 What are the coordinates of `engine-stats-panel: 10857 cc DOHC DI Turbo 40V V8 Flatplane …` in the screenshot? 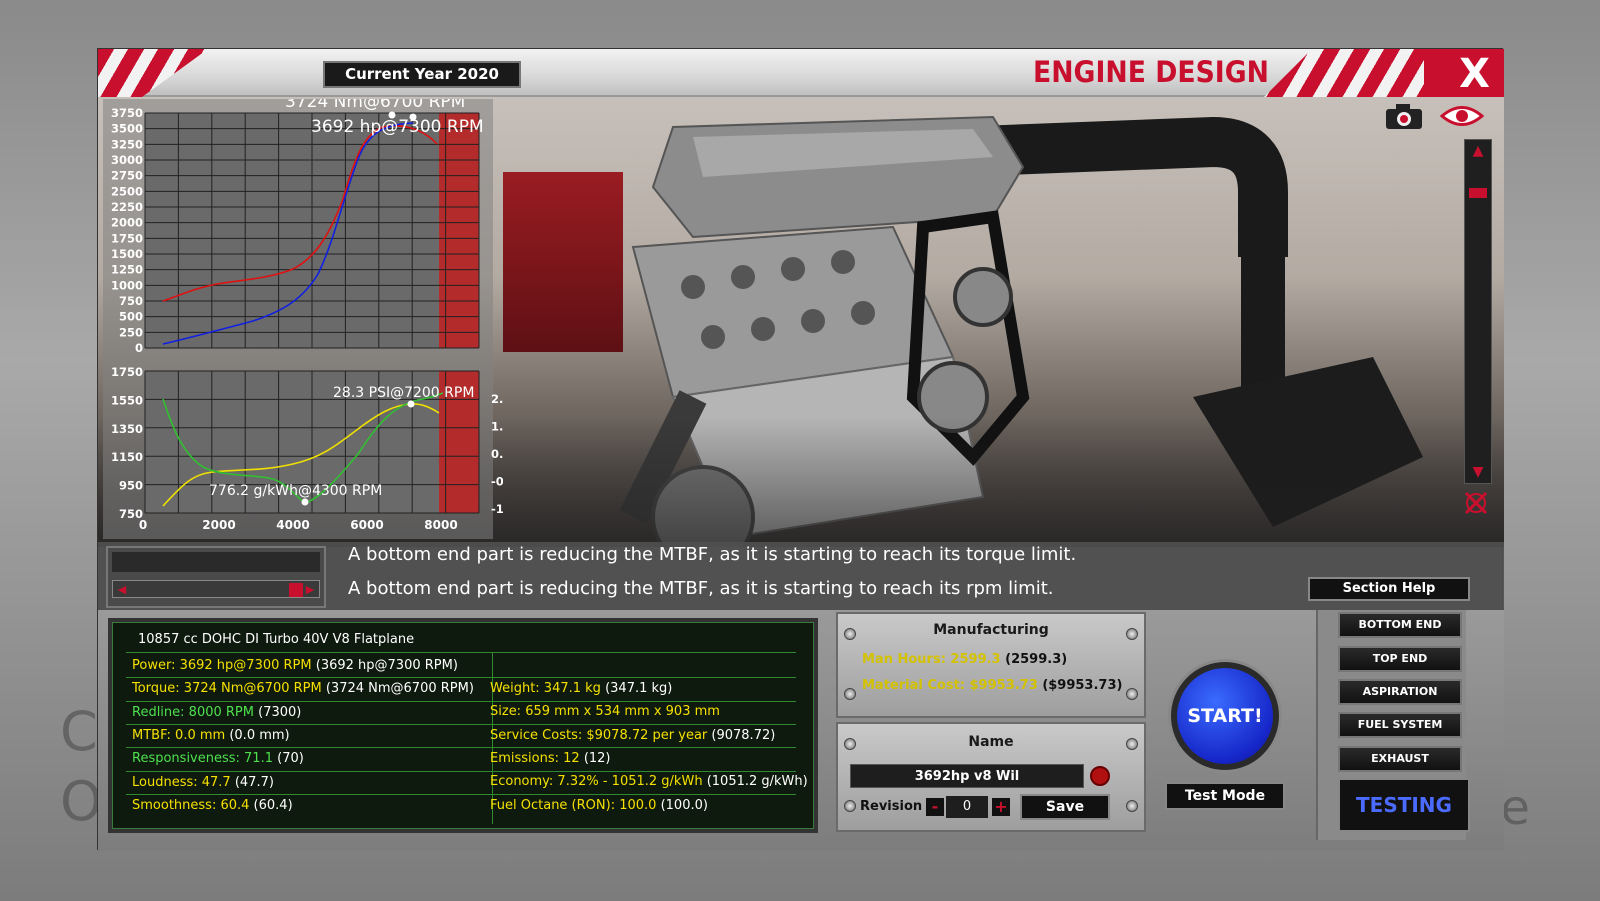 It's located at (463, 725).